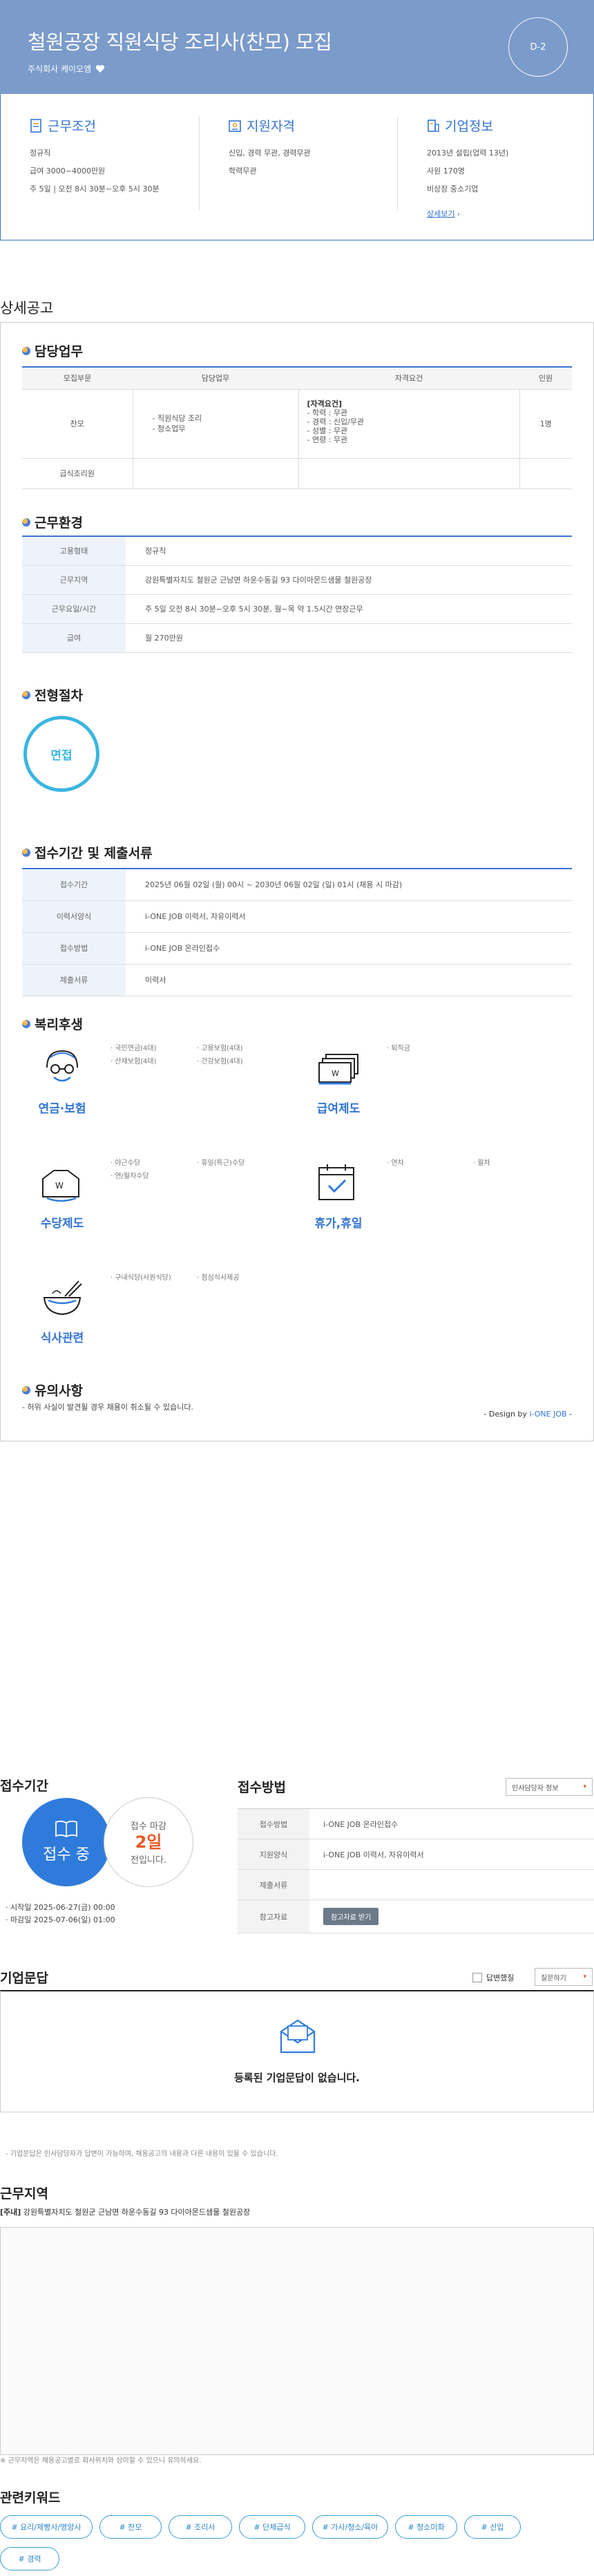  I want to click on company-detail-link: 상세보기, so click(441, 213).